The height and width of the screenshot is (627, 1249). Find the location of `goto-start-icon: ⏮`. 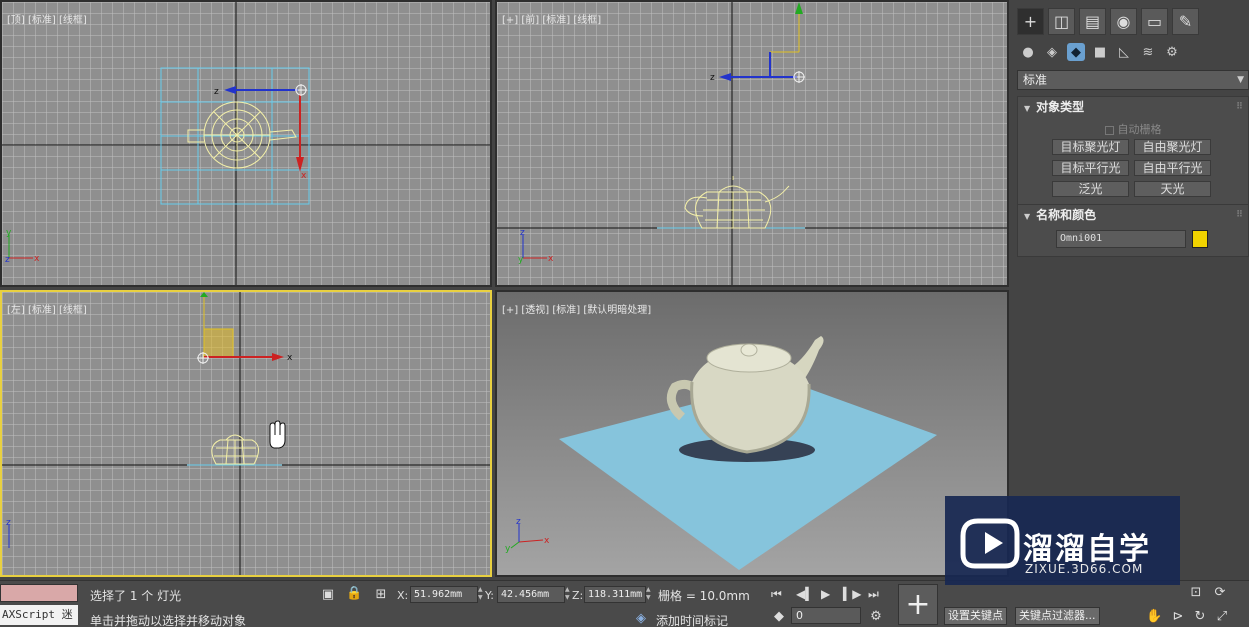

goto-start-icon: ⏮ is located at coordinates (776, 594).